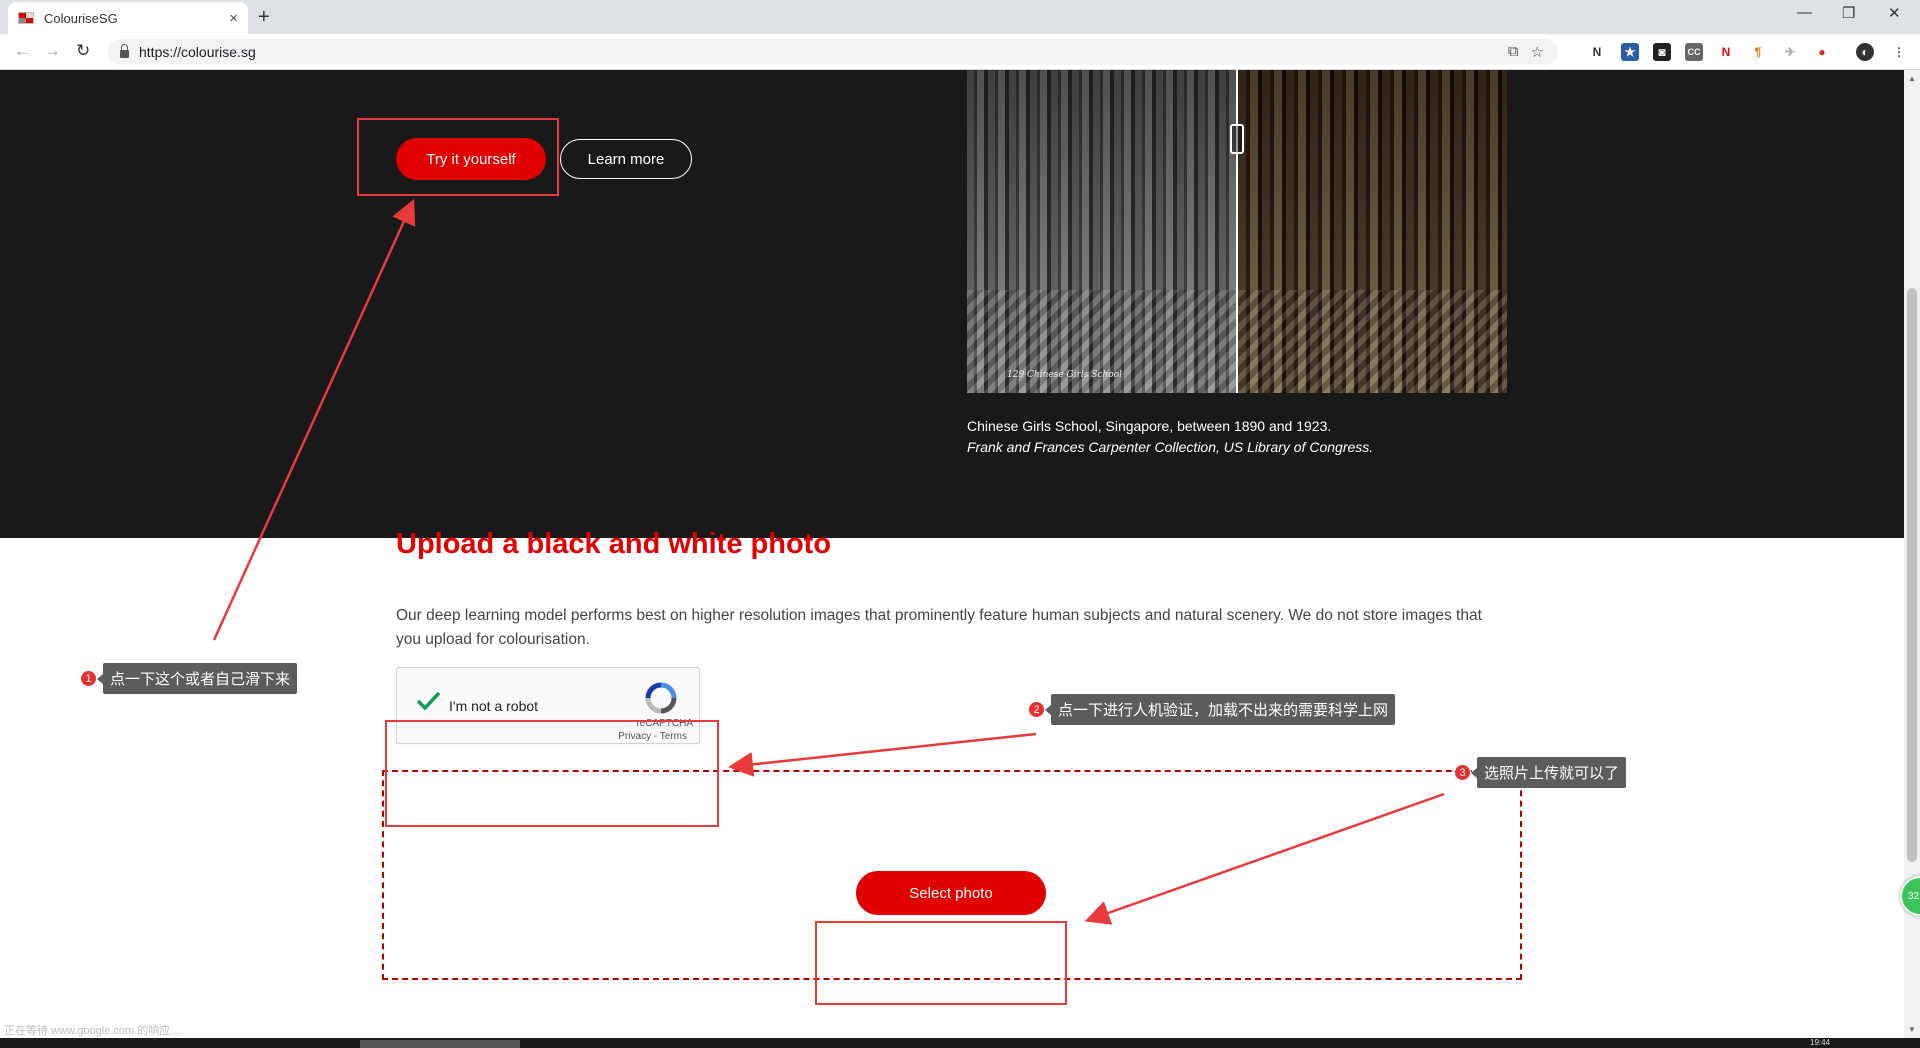 Image resolution: width=1920 pixels, height=1048 pixels. What do you see at coordinates (960, 1043) in the screenshot?
I see `taskbar` at bounding box center [960, 1043].